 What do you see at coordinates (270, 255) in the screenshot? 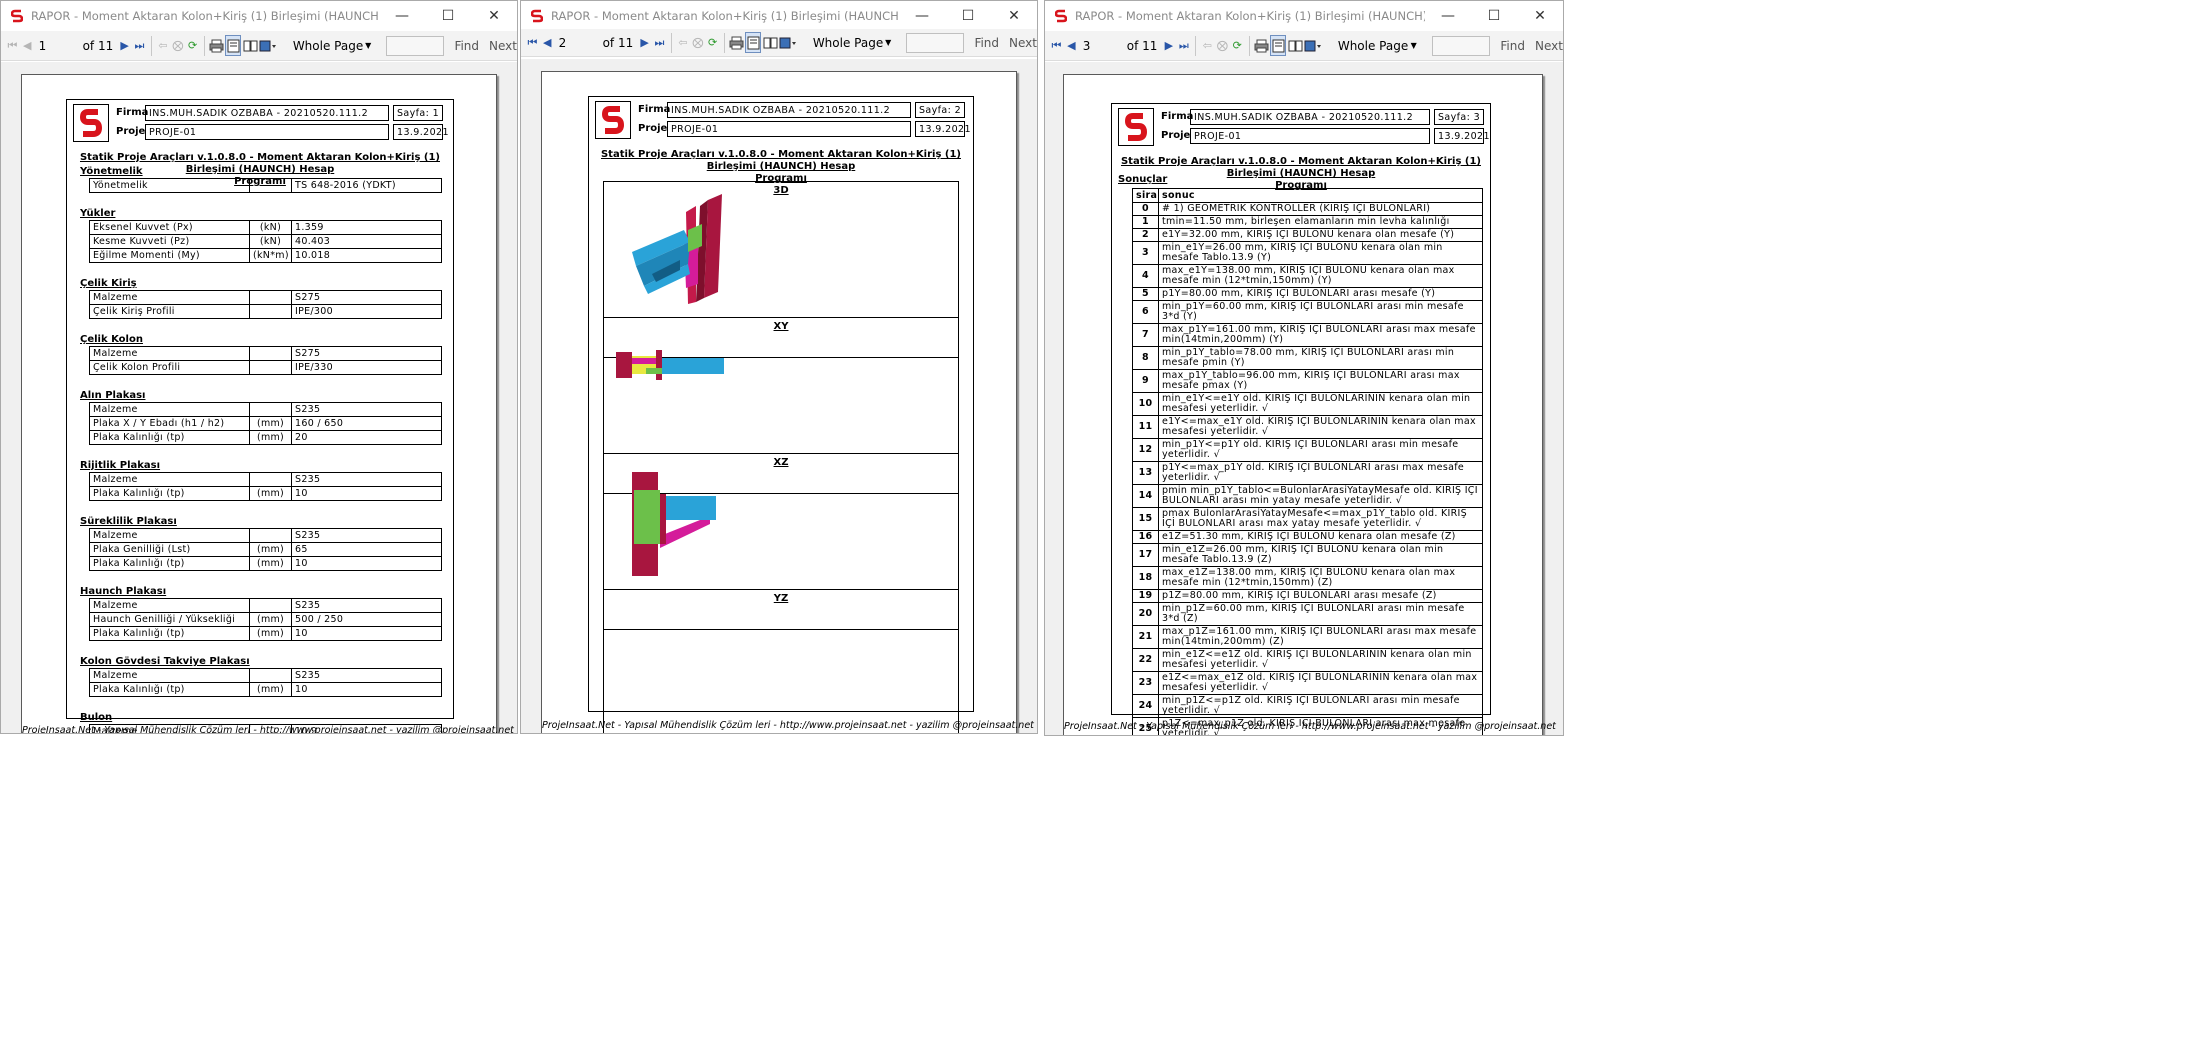
I see `param-unit: (kN*m)` at bounding box center [270, 255].